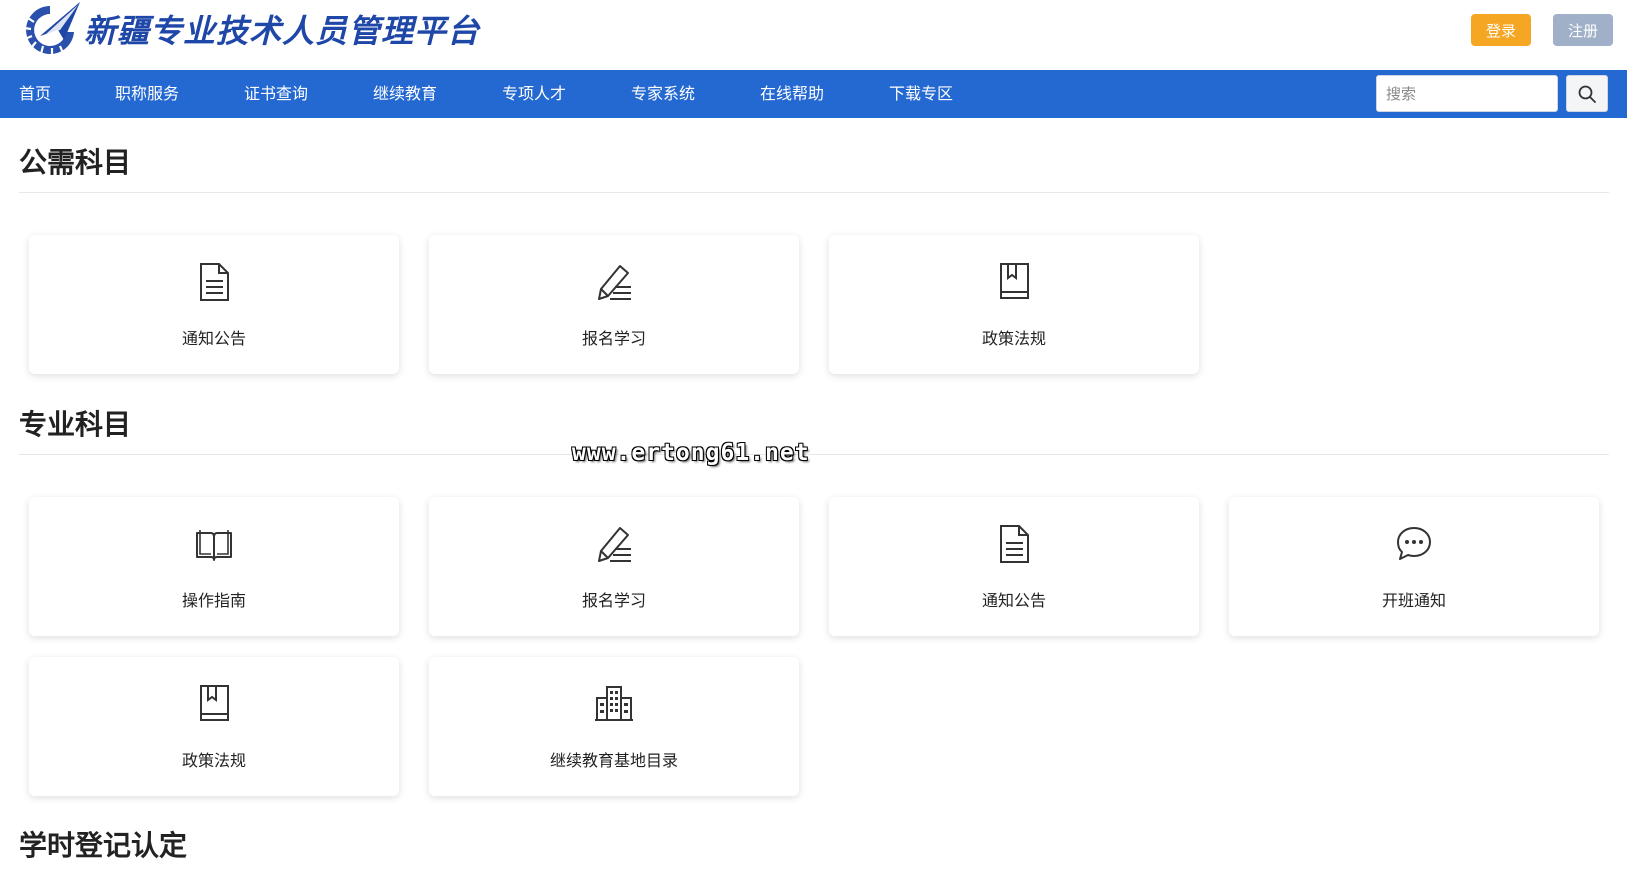  What do you see at coordinates (1467, 93) in the screenshot?
I see `search-input` at bounding box center [1467, 93].